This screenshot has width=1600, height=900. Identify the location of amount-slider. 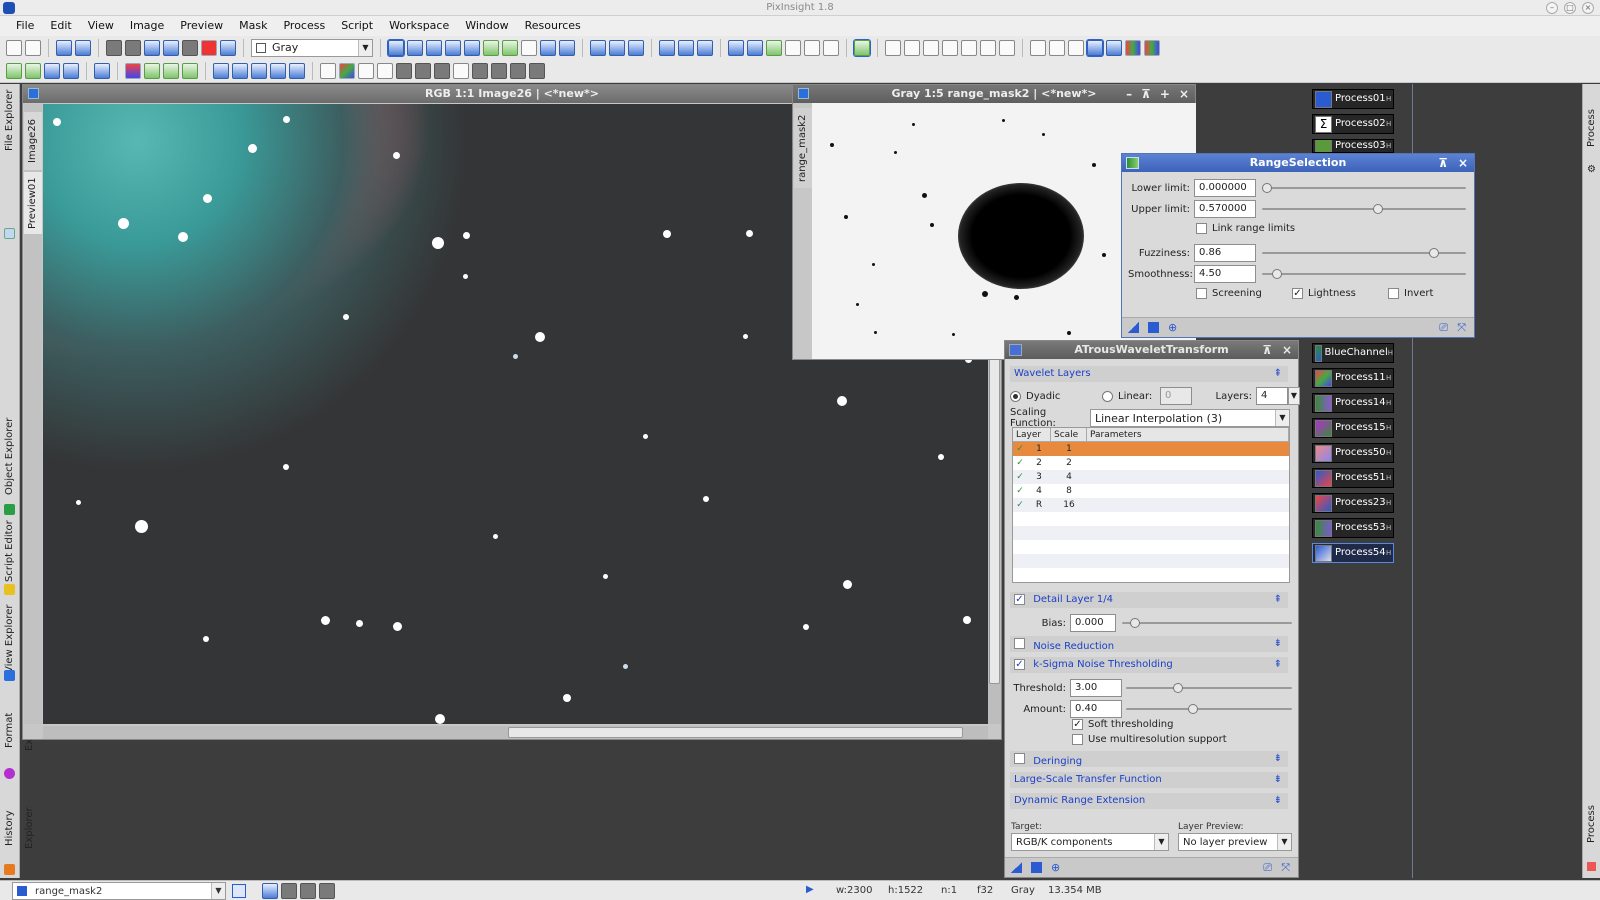
(1209, 709).